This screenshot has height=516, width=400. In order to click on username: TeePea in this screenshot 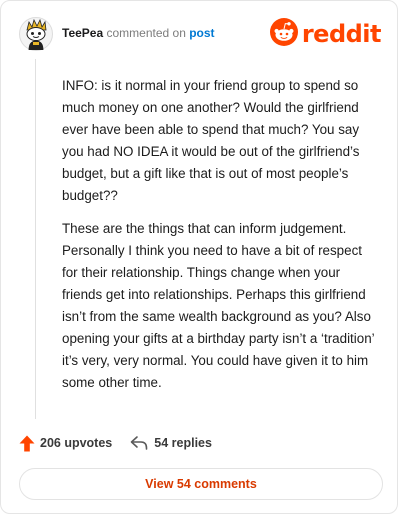, I will do `click(82, 33)`.